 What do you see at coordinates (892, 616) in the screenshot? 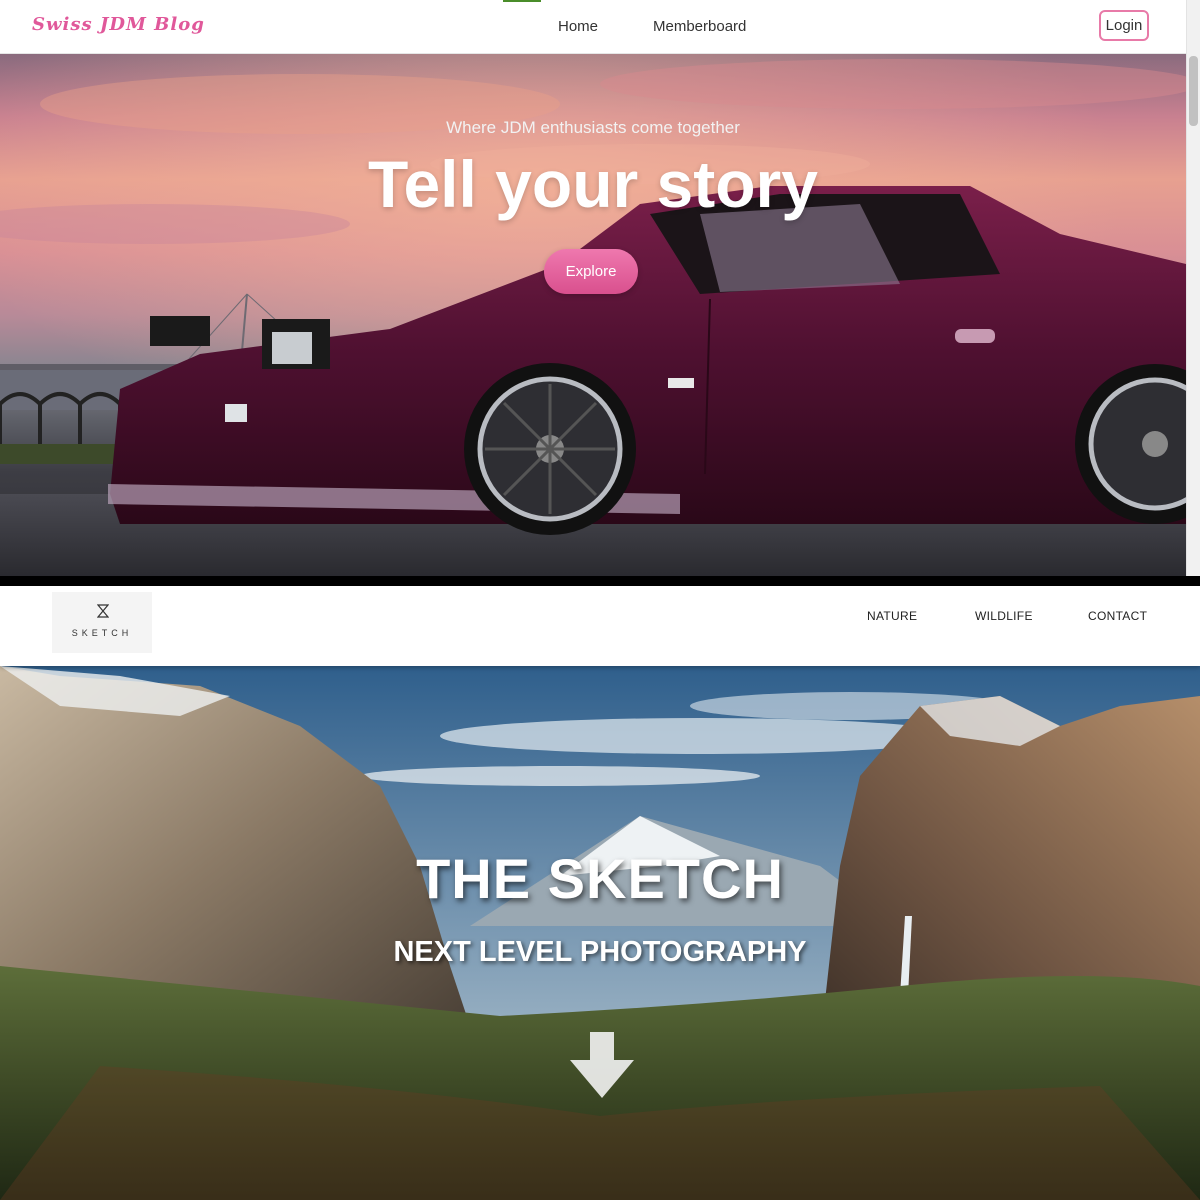
I see `nav-nature-link: NATURE` at bounding box center [892, 616].